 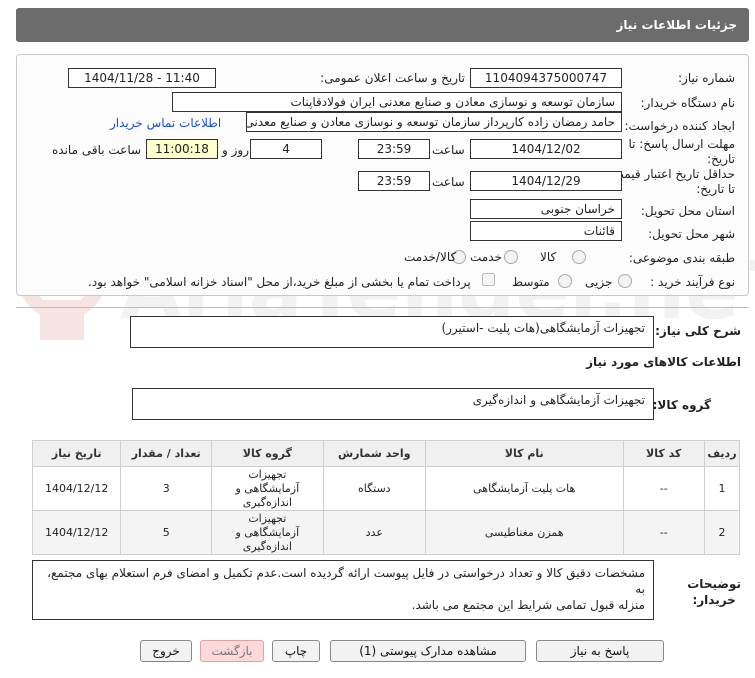 I want to click on buyer-notes-label: توضیحات خریدار:, so click(x=714, y=592).